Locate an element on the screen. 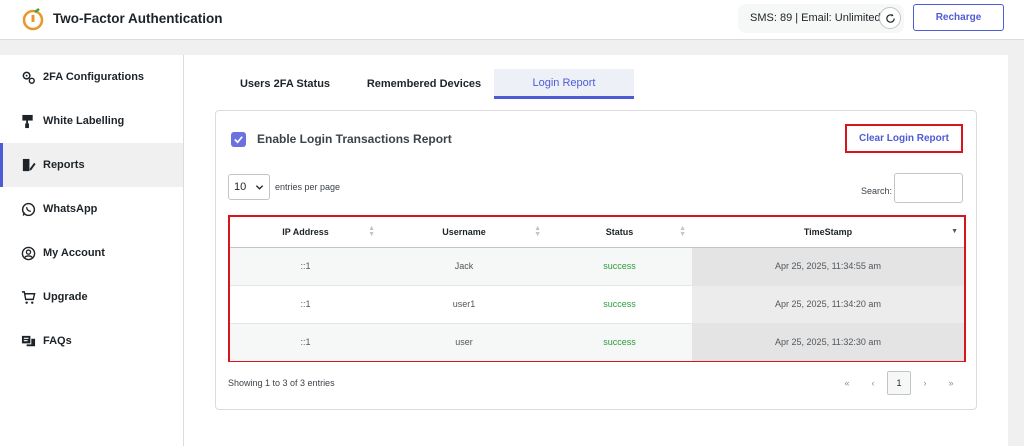 The image size is (1024, 446). enable-report-label: Enable Login Transactions Report is located at coordinates (354, 139).